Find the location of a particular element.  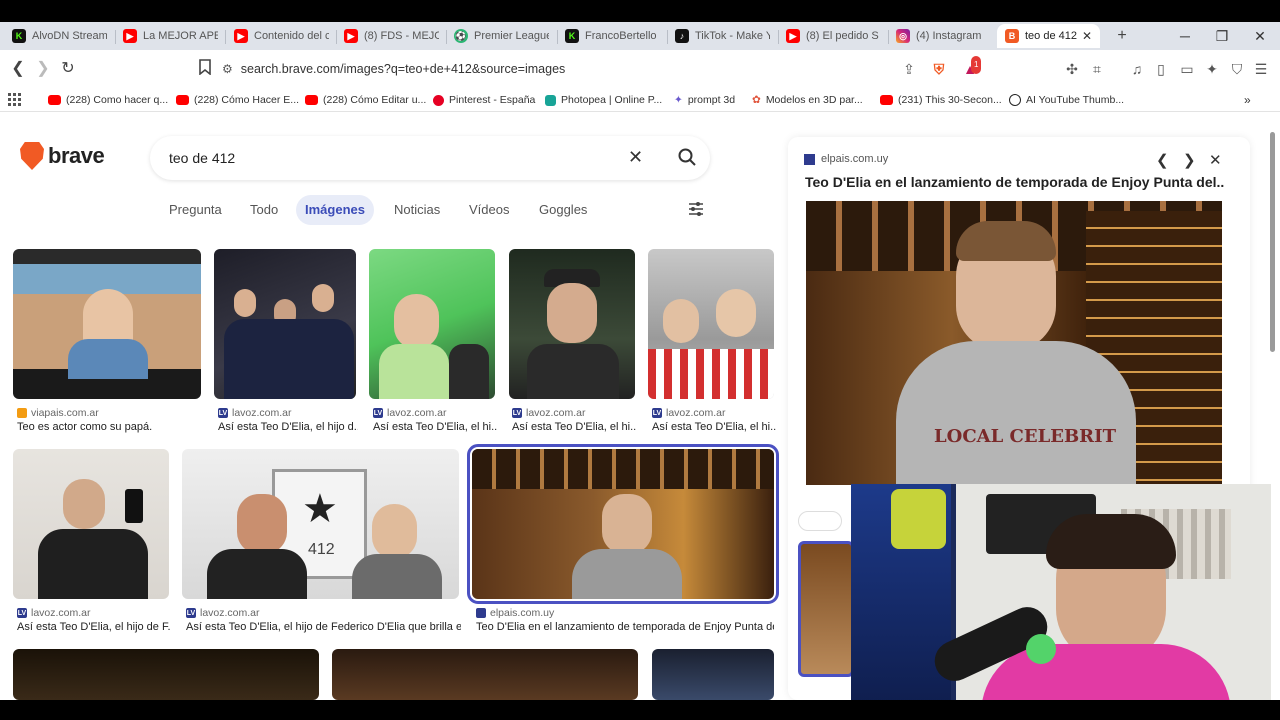

filter-settings-icon is located at coordinates (696, 209).